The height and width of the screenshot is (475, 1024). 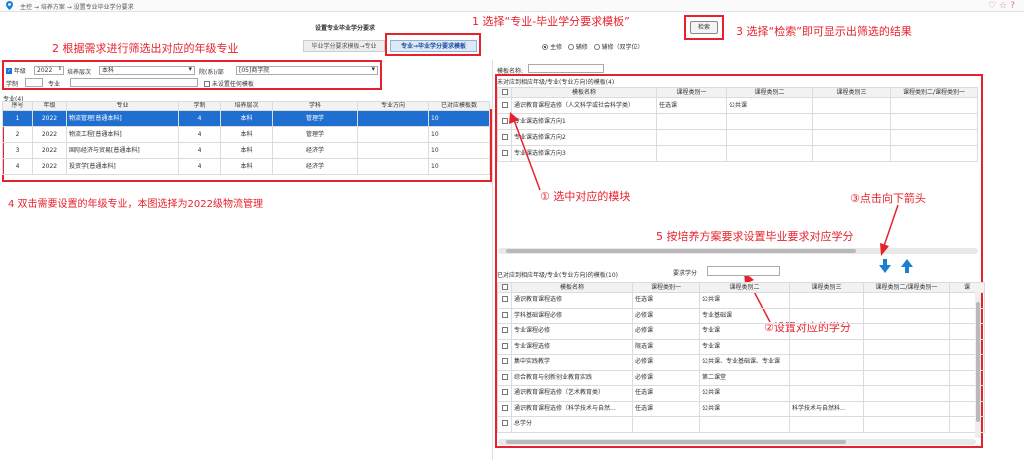 I want to click on radio-major, so click(x=545, y=47).